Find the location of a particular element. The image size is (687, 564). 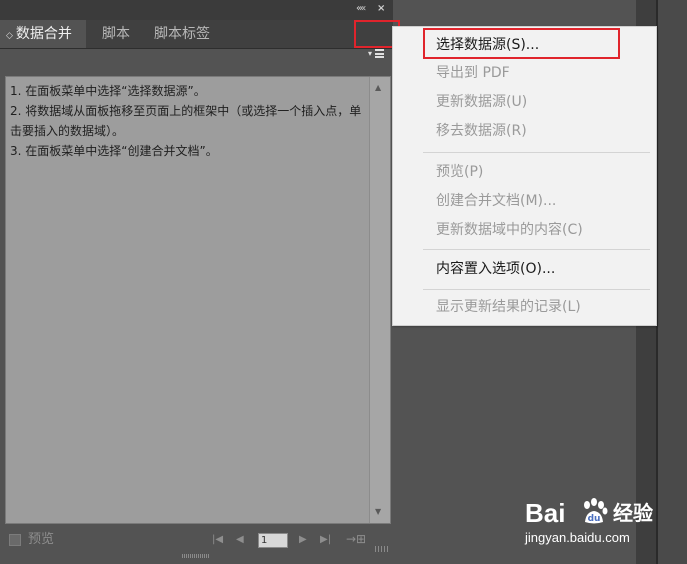

watermark-brand-suffix: 经验 is located at coordinates (633, 513).